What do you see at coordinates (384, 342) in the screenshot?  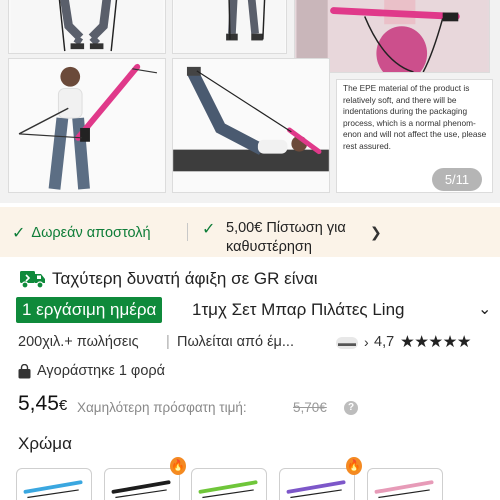 I see `rating-value: 4,7` at bounding box center [384, 342].